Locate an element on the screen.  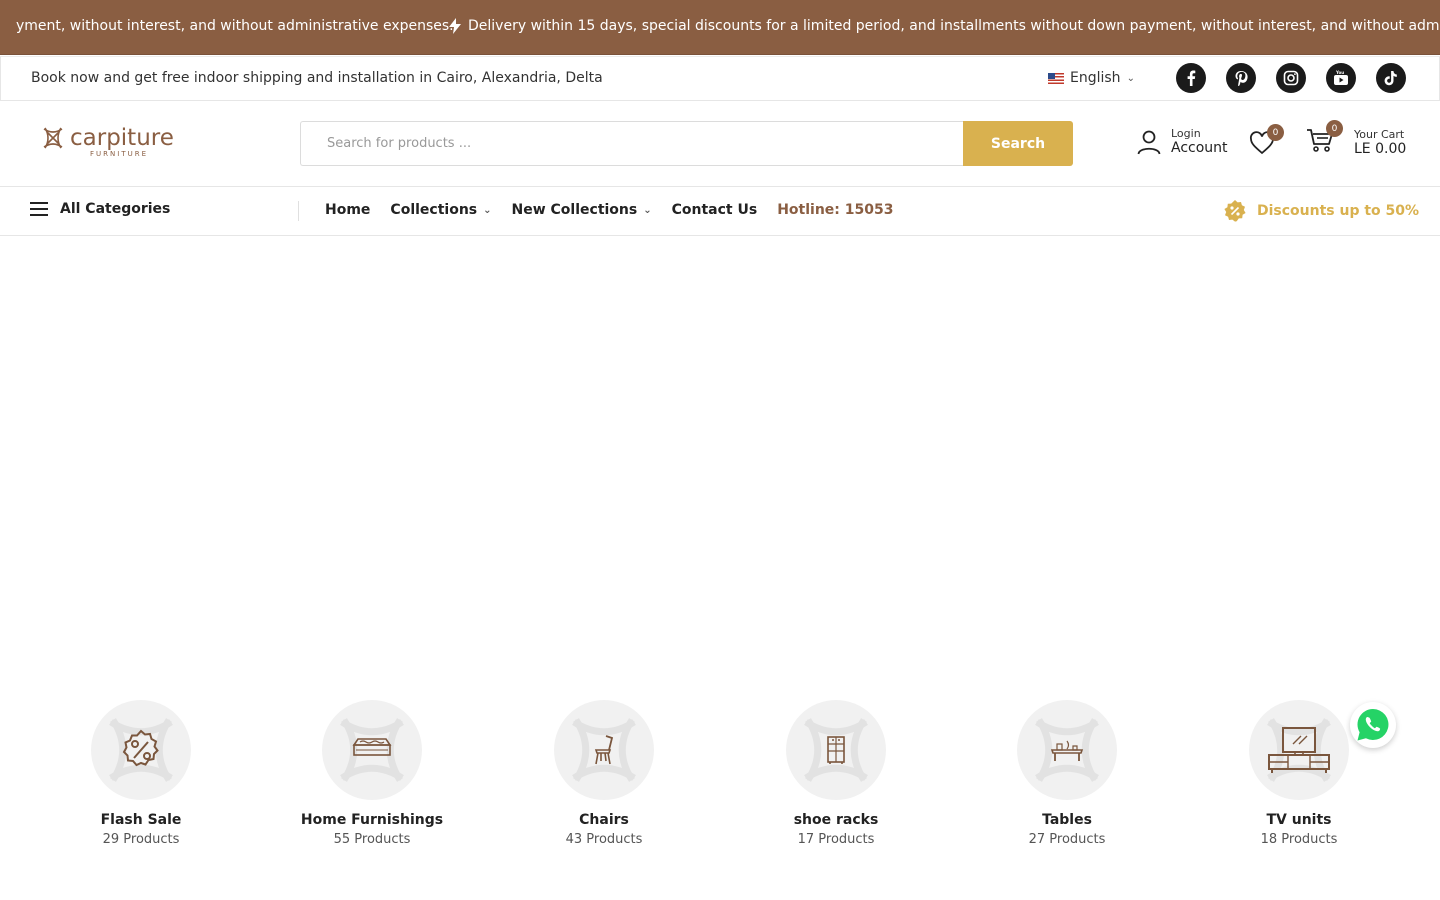
category-count: 55 Products is located at coordinates (372, 839).